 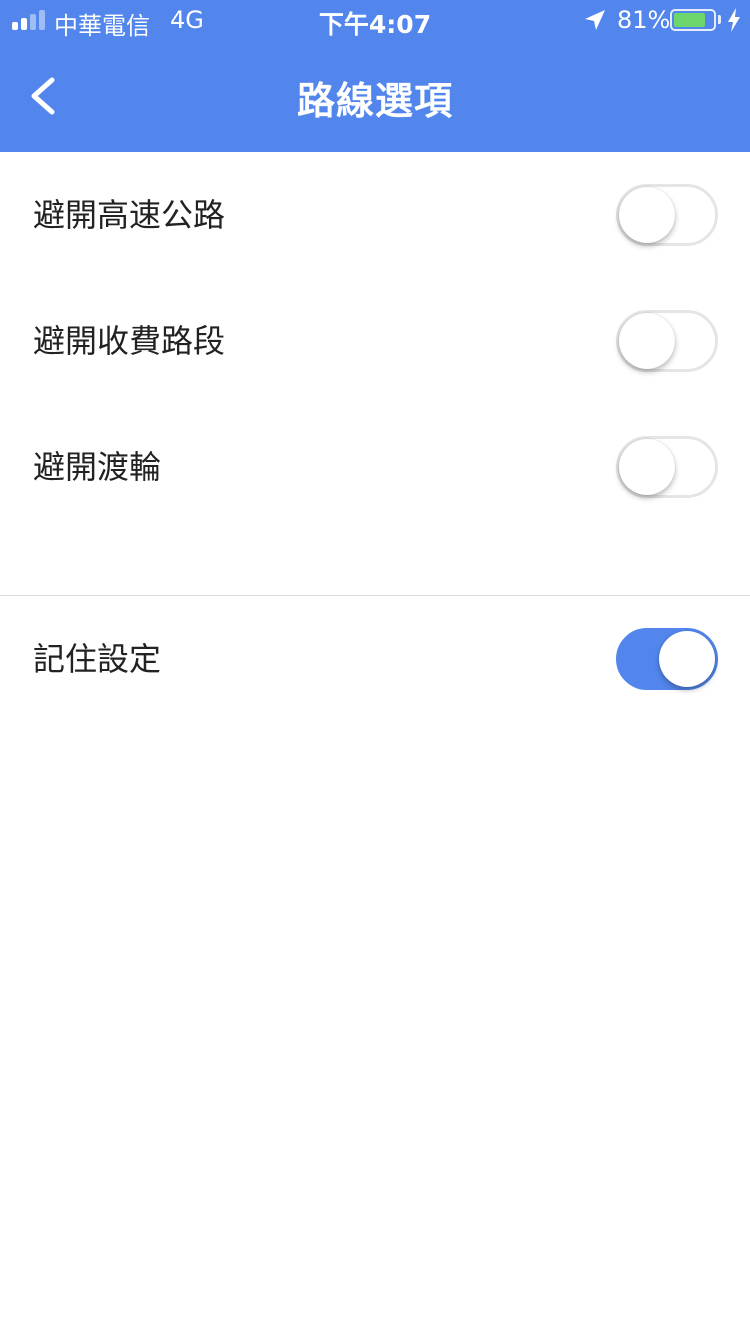 I want to click on battery-percent: 81%, so click(x=644, y=20).